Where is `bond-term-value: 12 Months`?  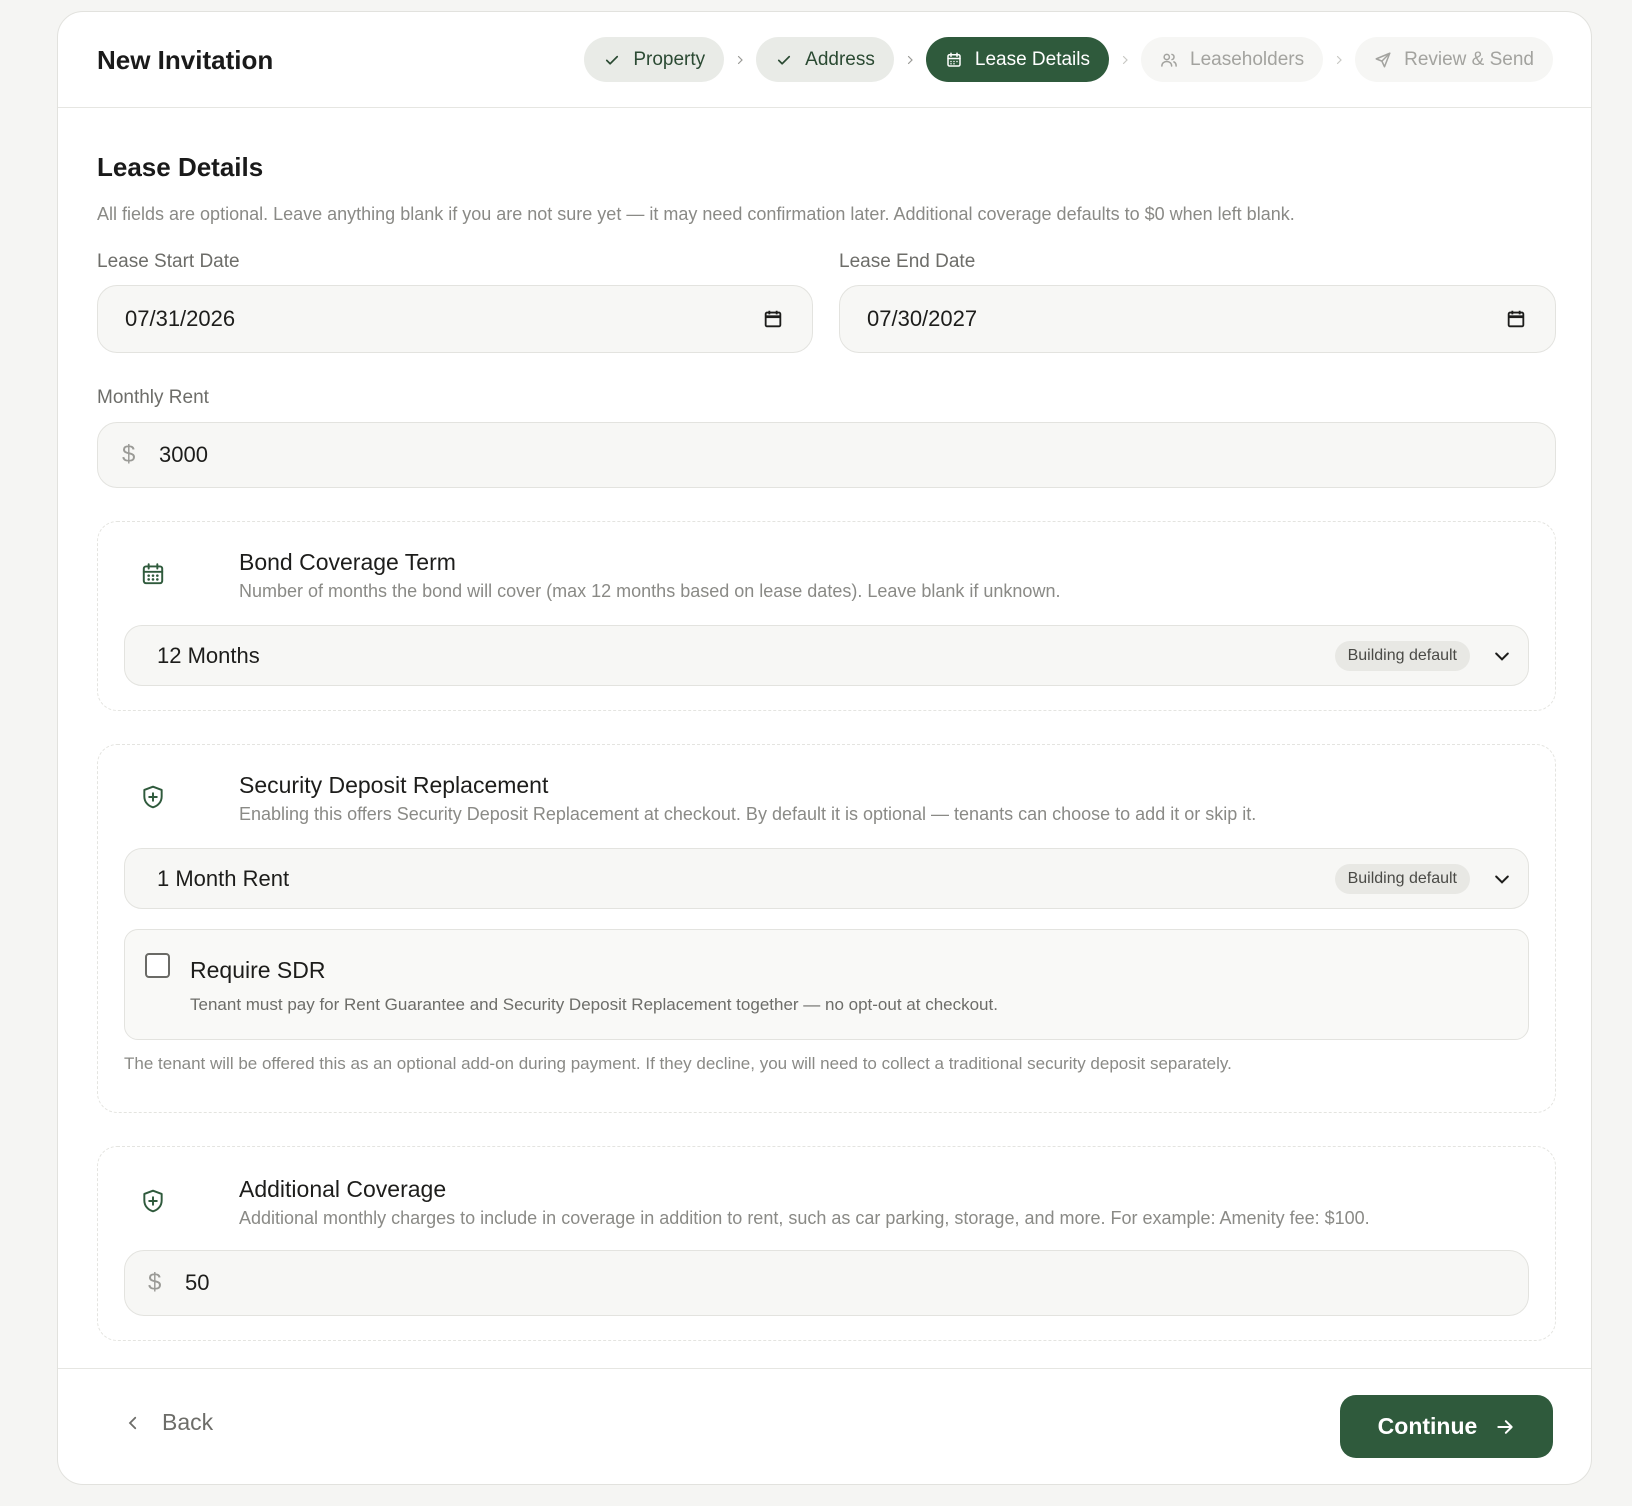
bond-term-value: 12 Months is located at coordinates (208, 655).